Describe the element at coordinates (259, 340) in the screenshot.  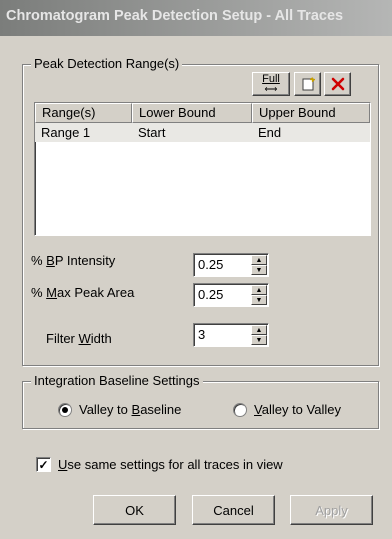
I see `filter-width-down-arrow-icon: ▼` at that location.